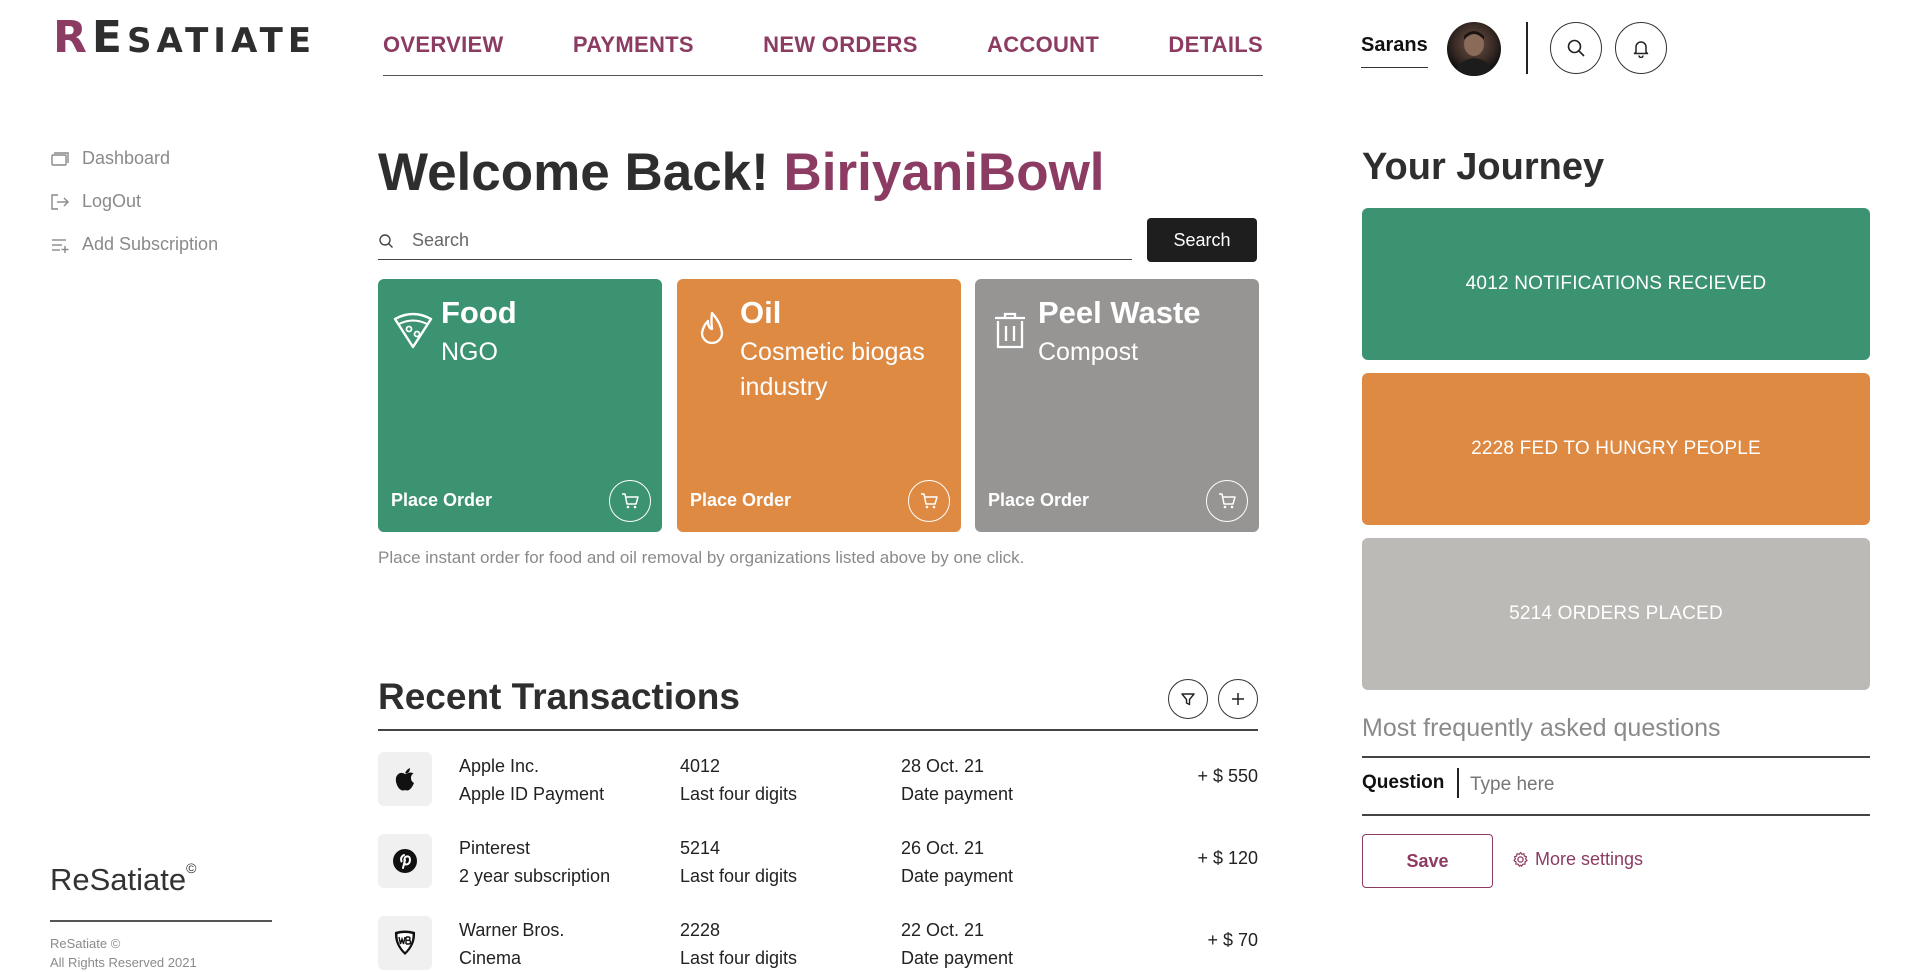 The image size is (1920, 972). What do you see at coordinates (405, 779) in the screenshot?
I see `apple-icon` at bounding box center [405, 779].